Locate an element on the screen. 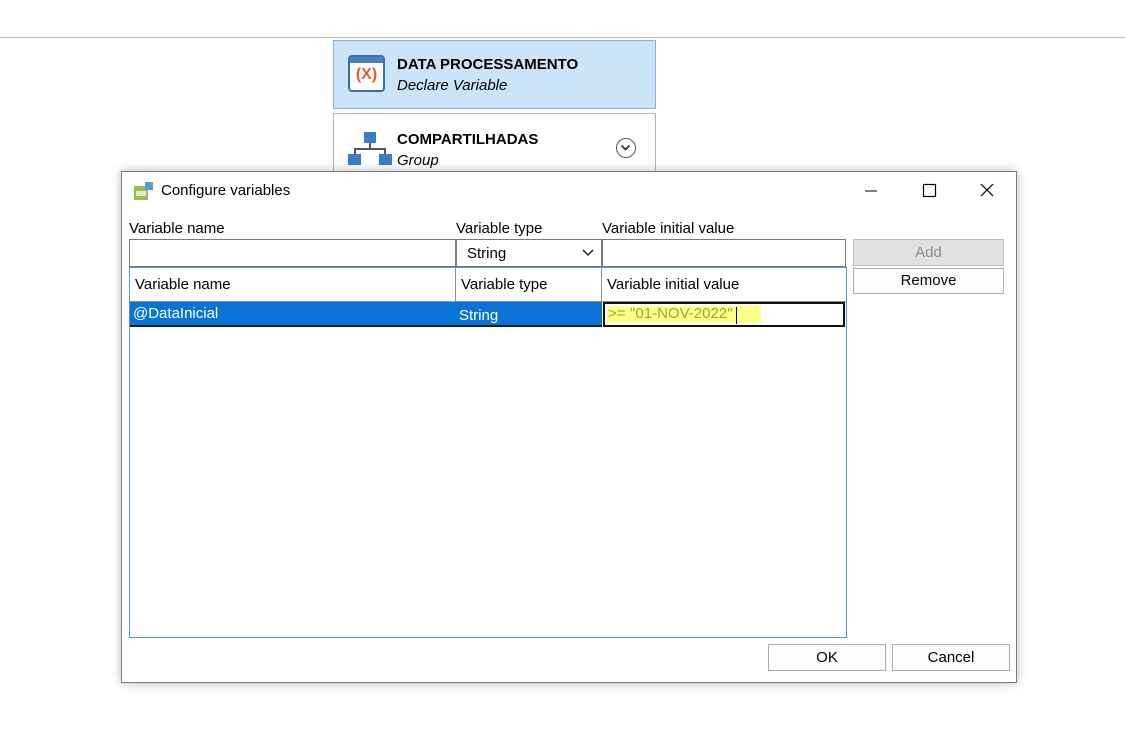  variable-name-input is located at coordinates (292, 253).